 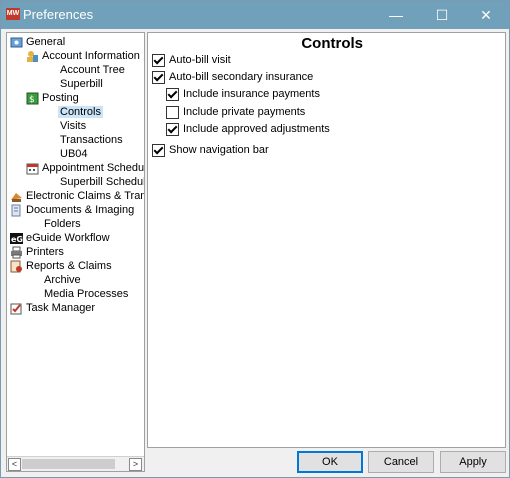 What do you see at coordinates (235, 112) in the screenshot?
I see `include-private-payments-checkbox: Include private payments` at bounding box center [235, 112].